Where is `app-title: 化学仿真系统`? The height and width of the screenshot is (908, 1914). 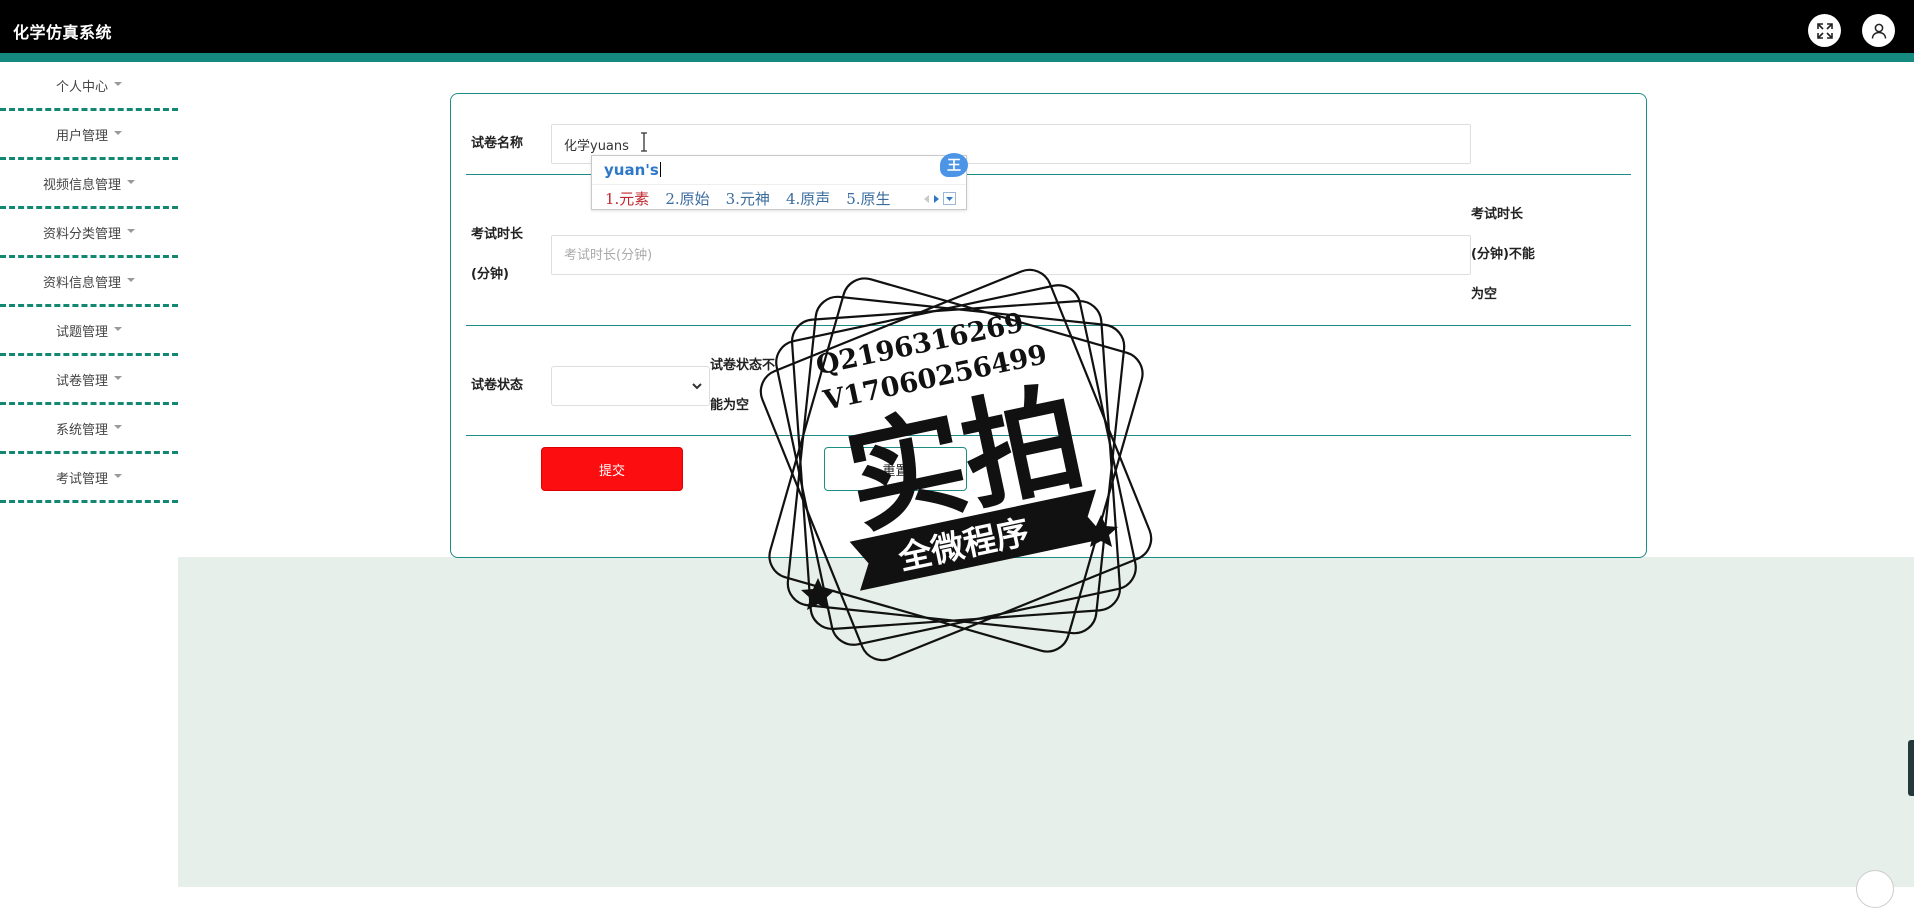 app-title: 化学仿真系统 is located at coordinates (63, 32).